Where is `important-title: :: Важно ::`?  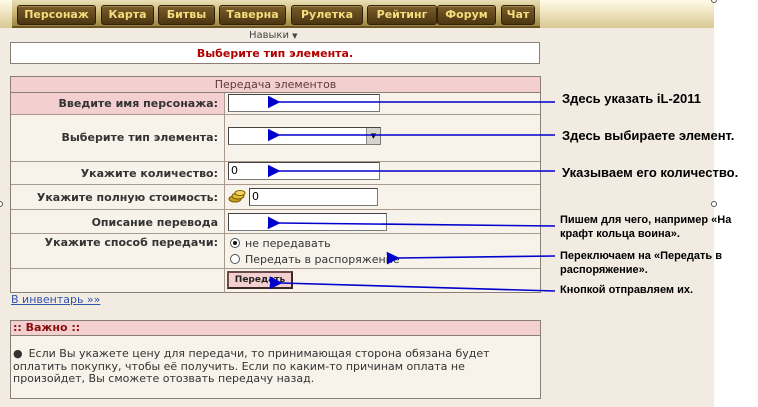
important-title: :: Важно :: is located at coordinates (275, 328).